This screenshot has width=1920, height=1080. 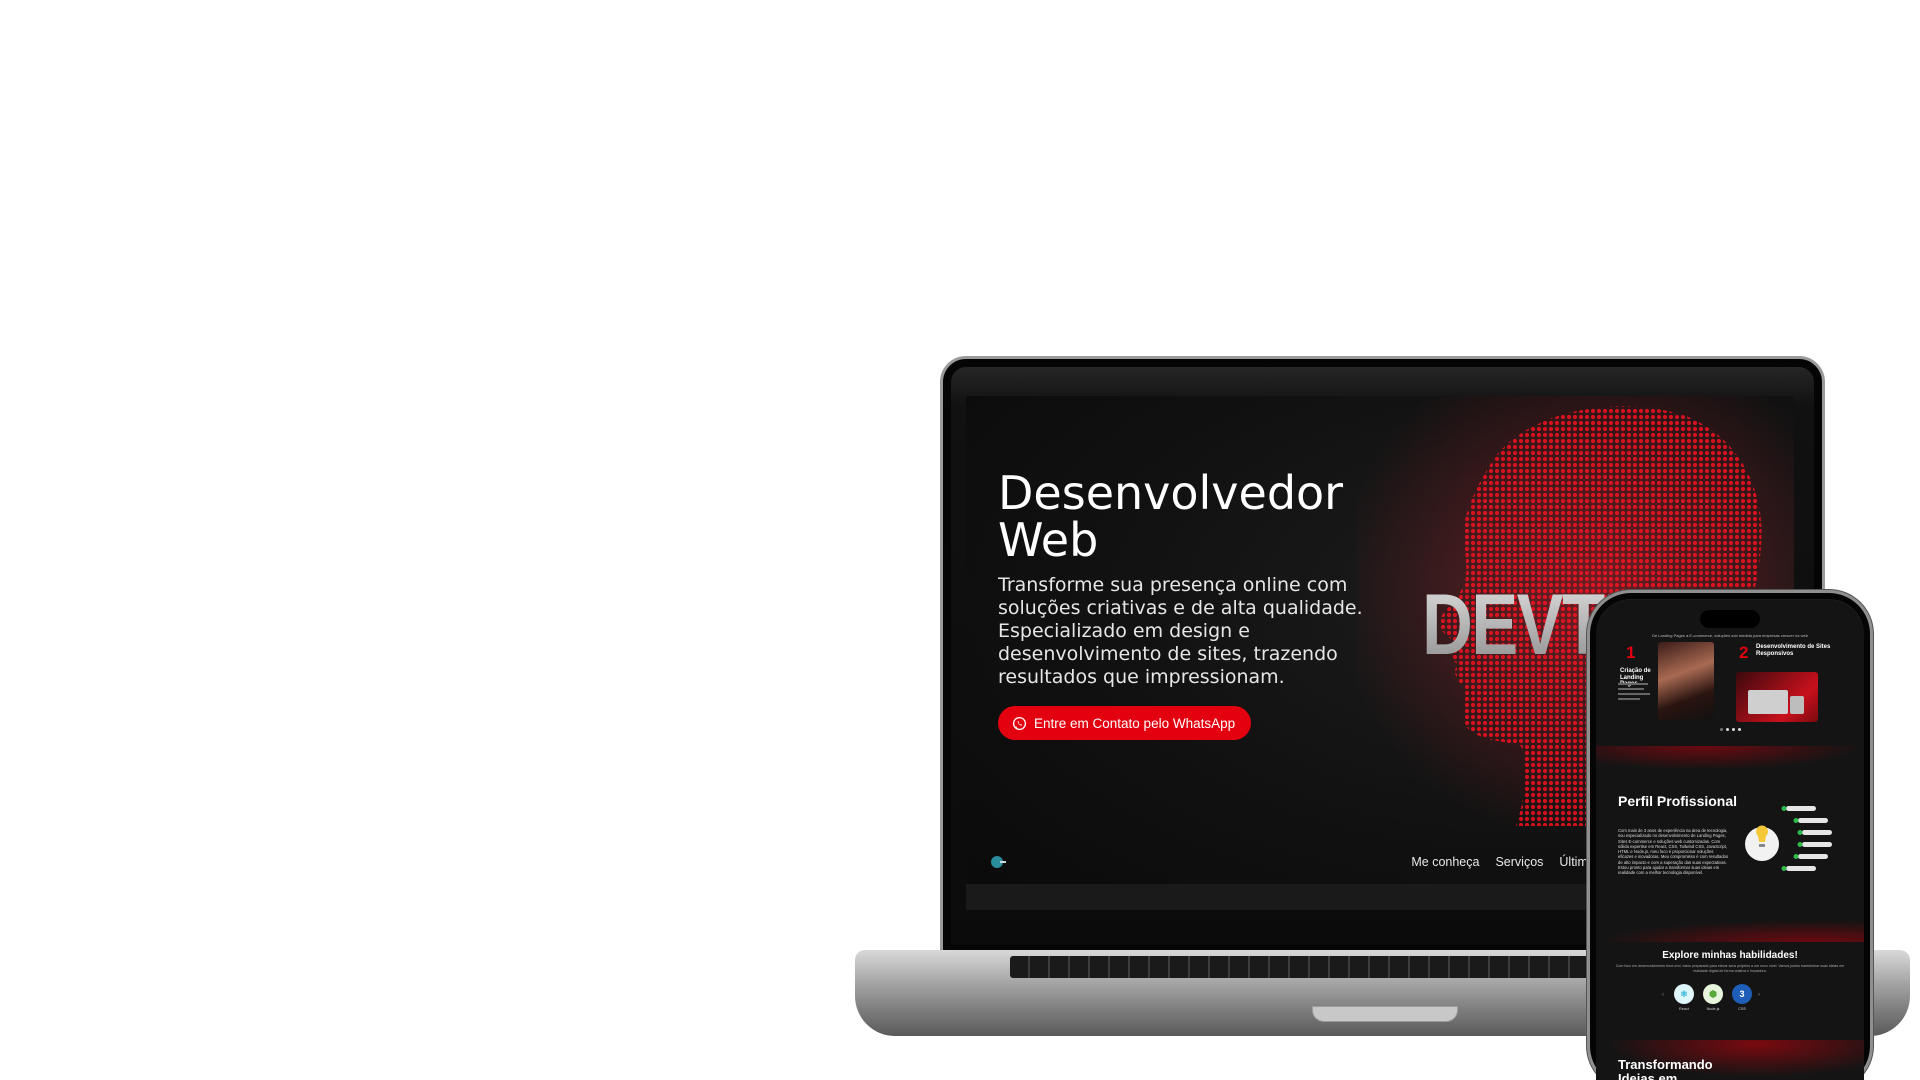 I want to click on chevron-right-icon: ›, so click(x=1759, y=995).